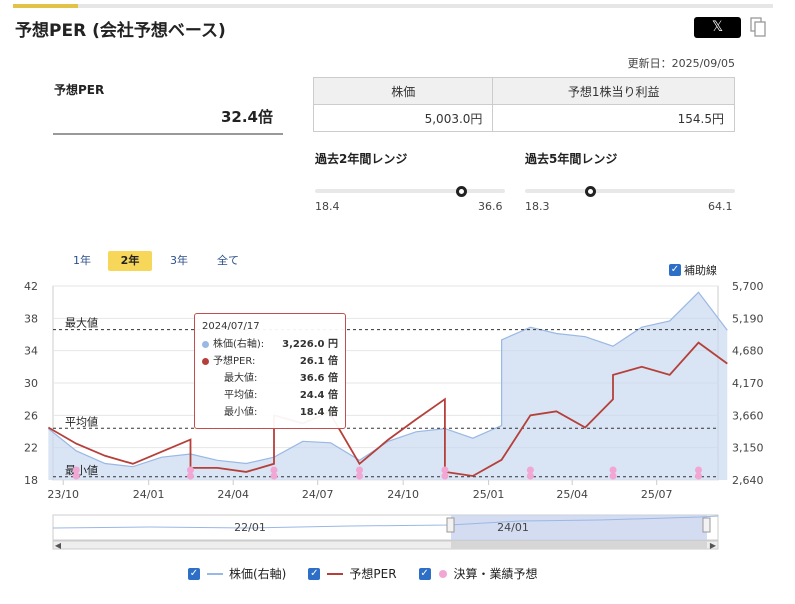 This screenshot has width=795, height=604. I want to click on x-tick-label: 25/07, so click(657, 494).